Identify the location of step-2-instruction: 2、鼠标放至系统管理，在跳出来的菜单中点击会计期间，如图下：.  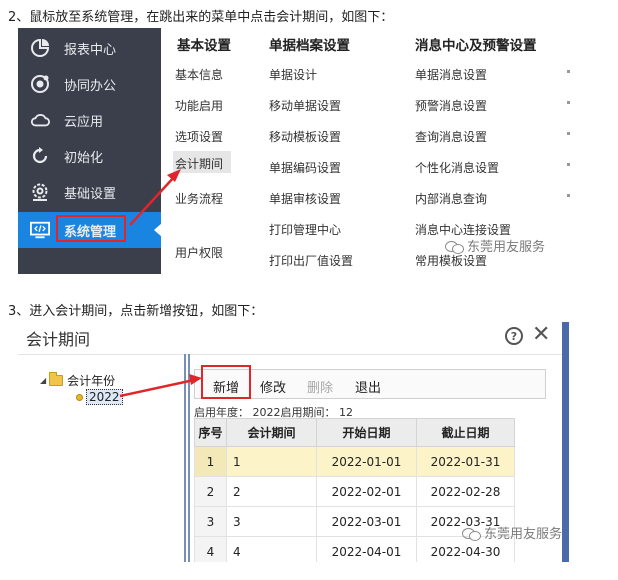
(201, 17).